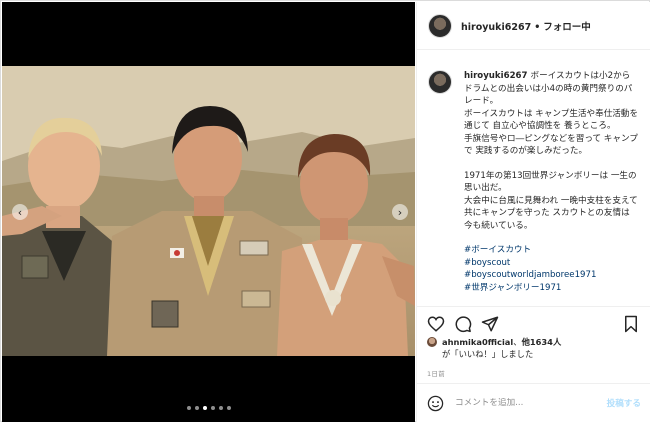 This screenshot has height=422, width=650. I want to click on caption-line: 1971年の第13回世界ジャンボリーは 一生の思い出だ。, so click(550, 182).